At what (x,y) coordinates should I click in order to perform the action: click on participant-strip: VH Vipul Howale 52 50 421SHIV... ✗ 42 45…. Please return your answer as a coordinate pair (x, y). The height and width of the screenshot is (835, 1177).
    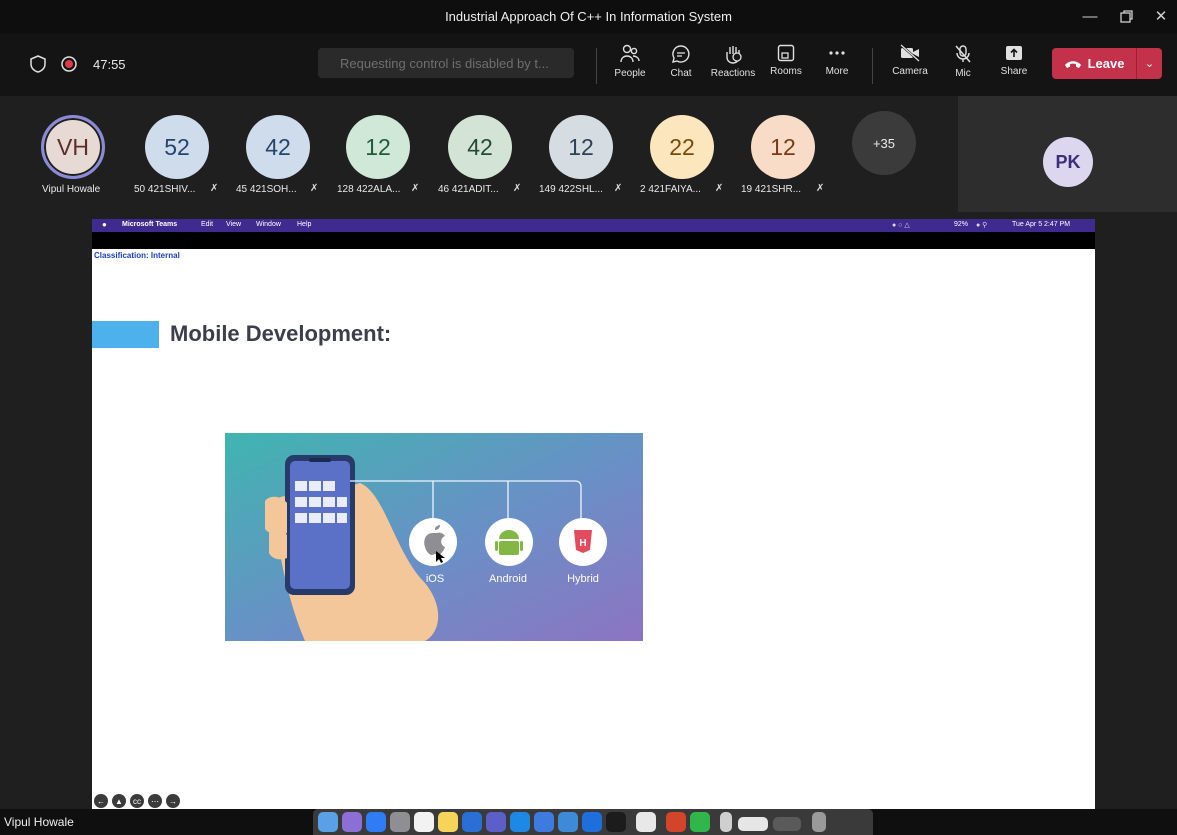
    Looking at the image, I should click on (588, 154).